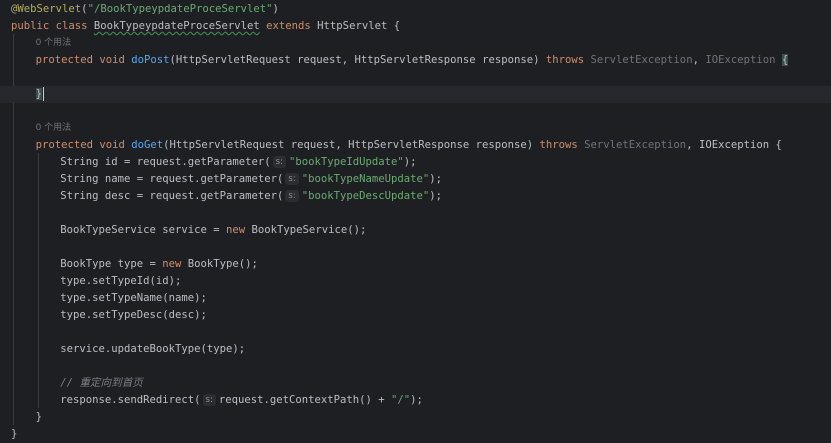 The image size is (831, 443). Describe the element at coordinates (219, 264) in the screenshot. I see `code-token: BookType();` at that location.